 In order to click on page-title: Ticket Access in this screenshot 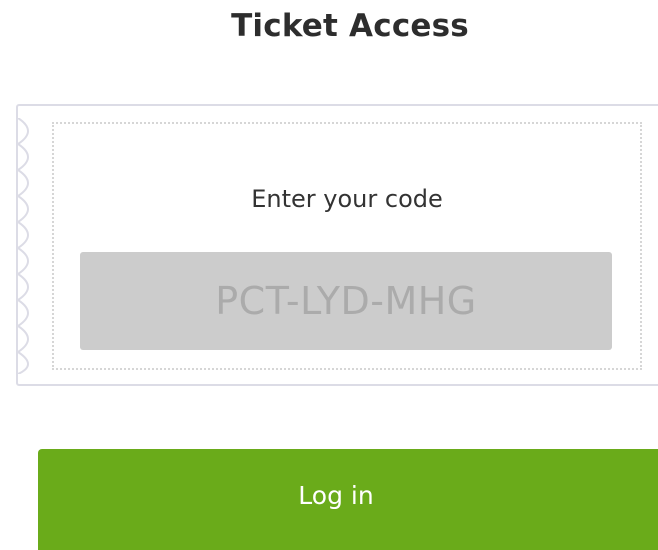, I will do `click(350, 26)`.